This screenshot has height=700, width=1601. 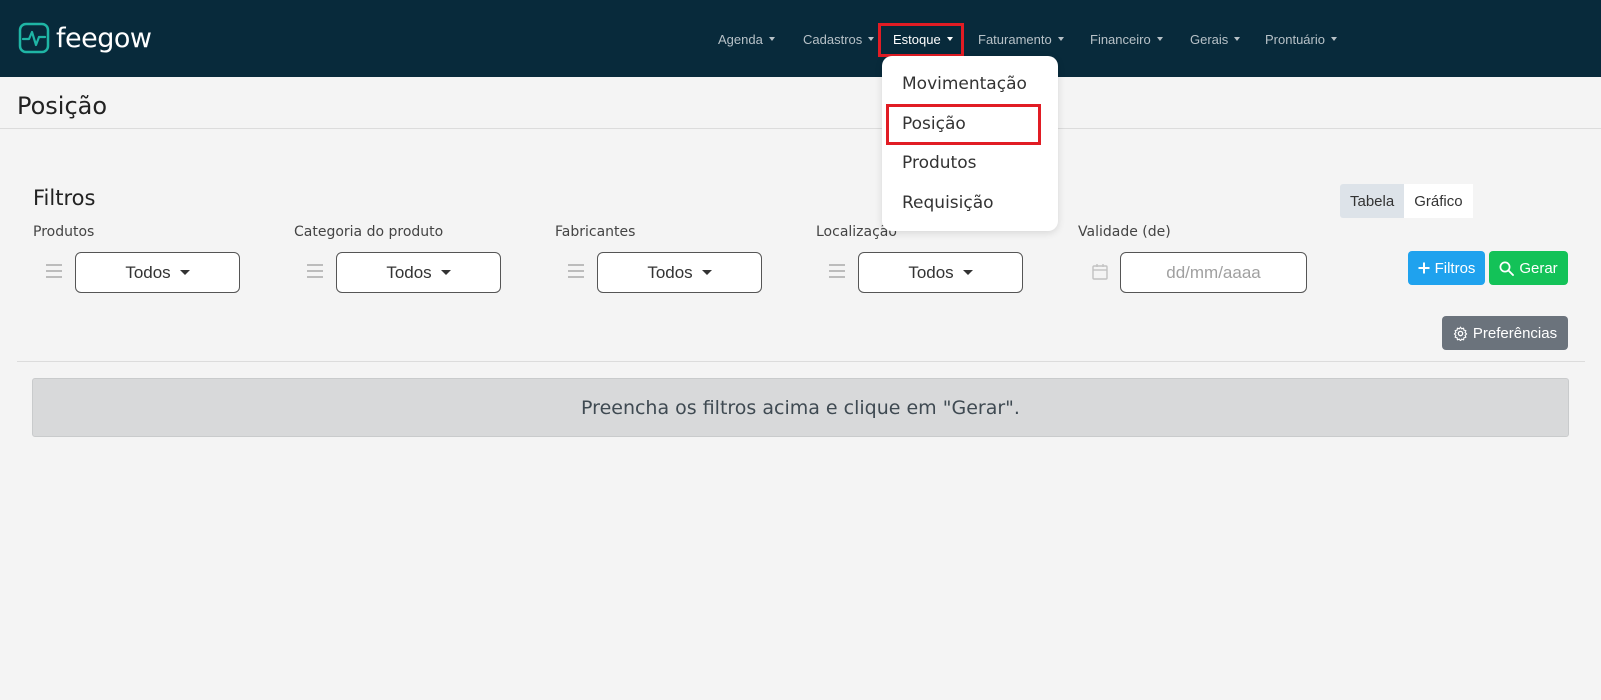 I want to click on menu-item-movimentacao: Movimentação, so click(x=964, y=84).